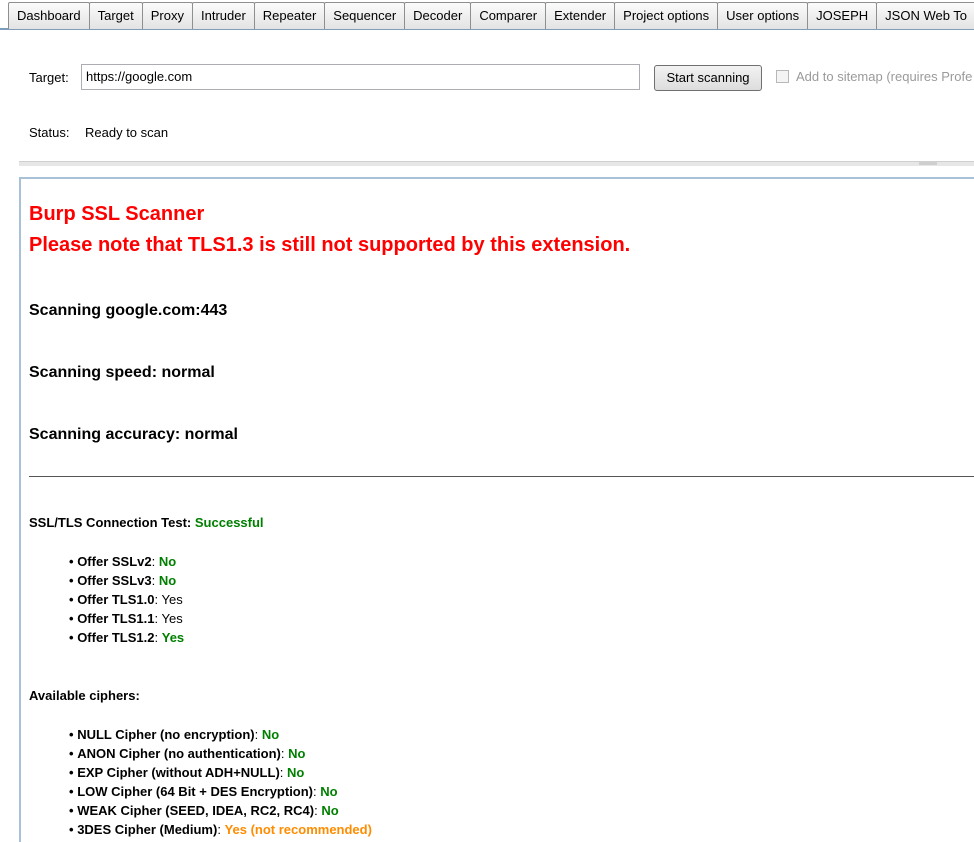 This screenshot has height=842, width=974. Describe the element at coordinates (133, 434) in the screenshot. I see `scanning-accuracy: Scanning accuracy: normal` at that location.